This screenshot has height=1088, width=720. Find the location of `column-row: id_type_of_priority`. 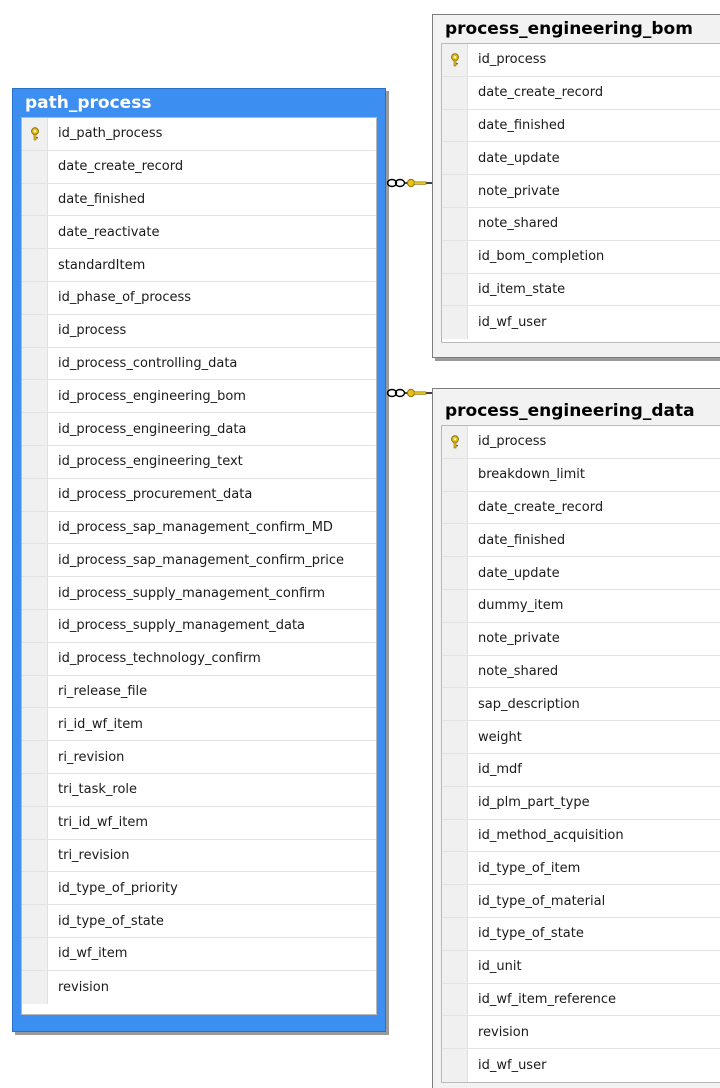

column-row: id_type_of_priority is located at coordinates (199, 889).